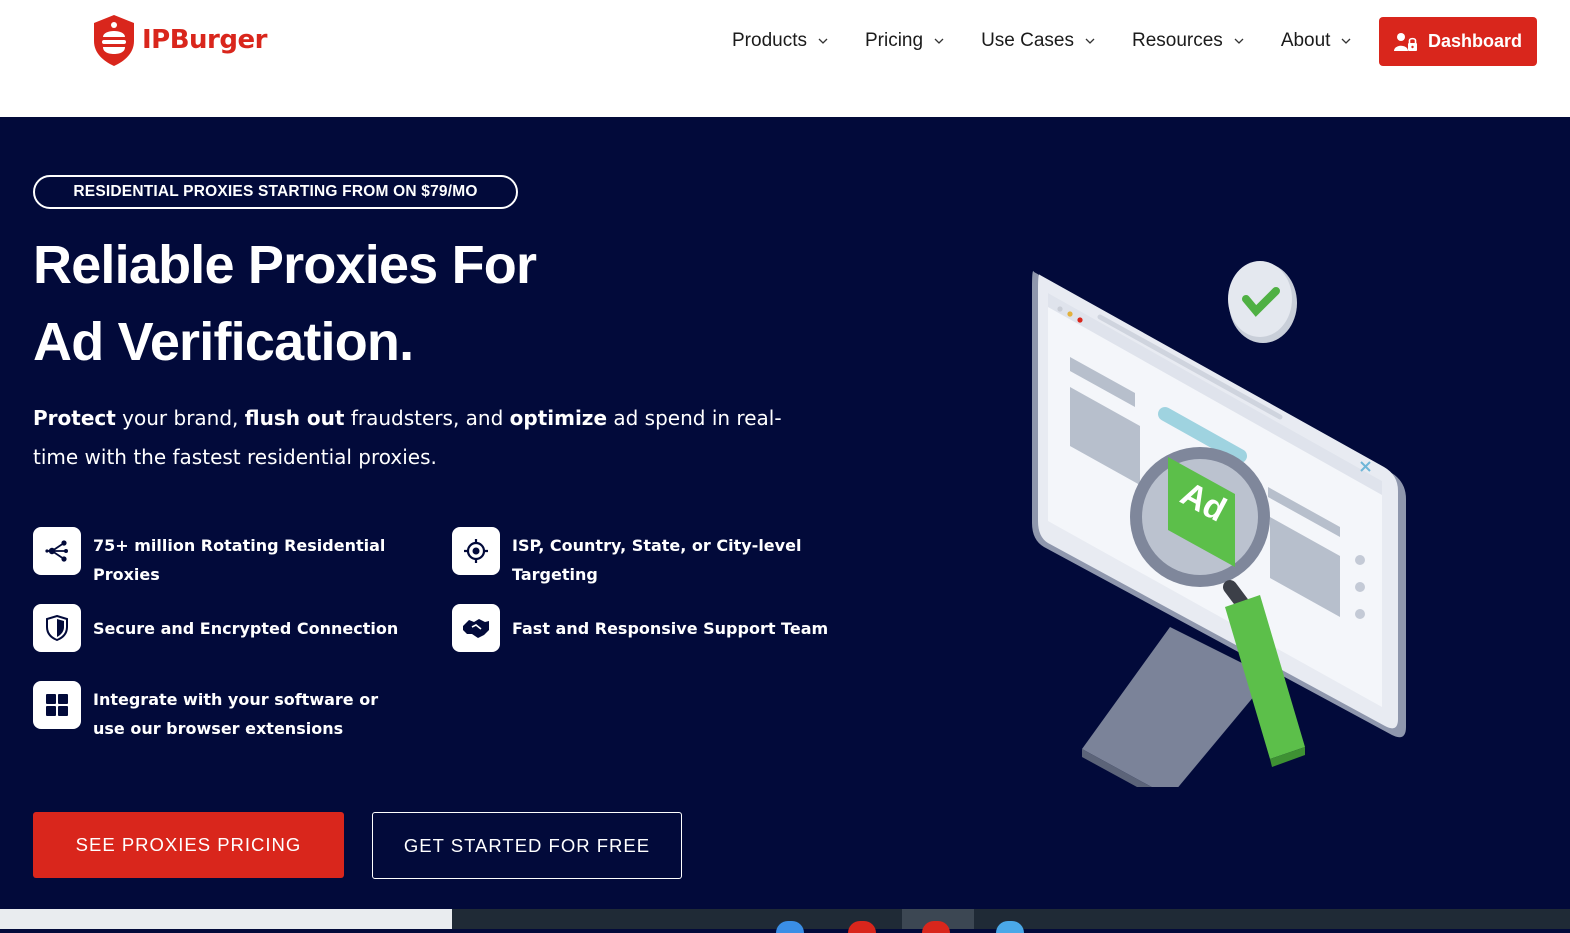  What do you see at coordinates (769, 40) in the screenshot?
I see `nav-label: Products` at bounding box center [769, 40].